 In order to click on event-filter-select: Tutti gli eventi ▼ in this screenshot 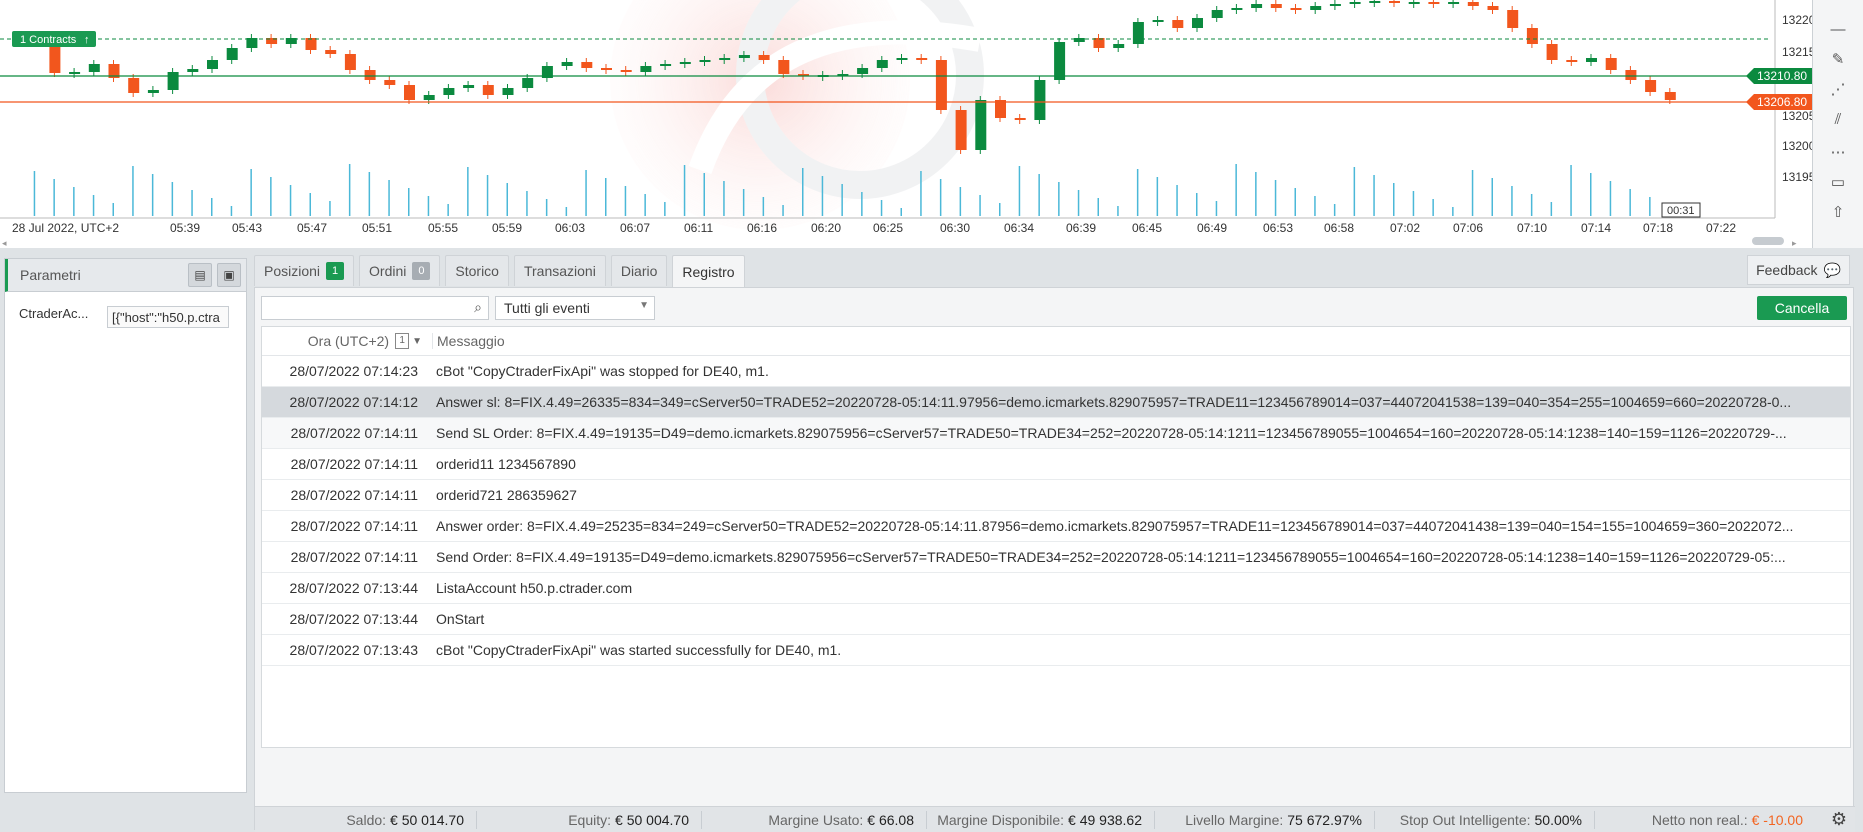, I will do `click(575, 308)`.